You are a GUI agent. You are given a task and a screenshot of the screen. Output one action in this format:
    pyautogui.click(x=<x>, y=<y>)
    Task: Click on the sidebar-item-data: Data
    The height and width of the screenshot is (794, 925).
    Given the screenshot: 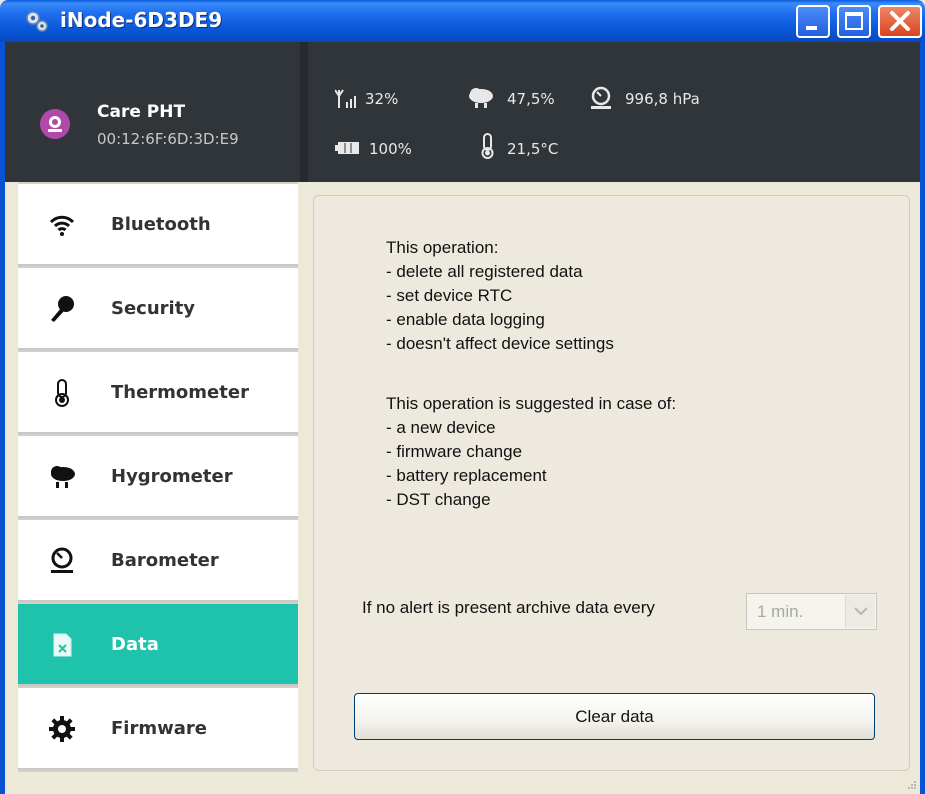 What is the action you would take?
    pyautogui.click(x=158, y=645)
    